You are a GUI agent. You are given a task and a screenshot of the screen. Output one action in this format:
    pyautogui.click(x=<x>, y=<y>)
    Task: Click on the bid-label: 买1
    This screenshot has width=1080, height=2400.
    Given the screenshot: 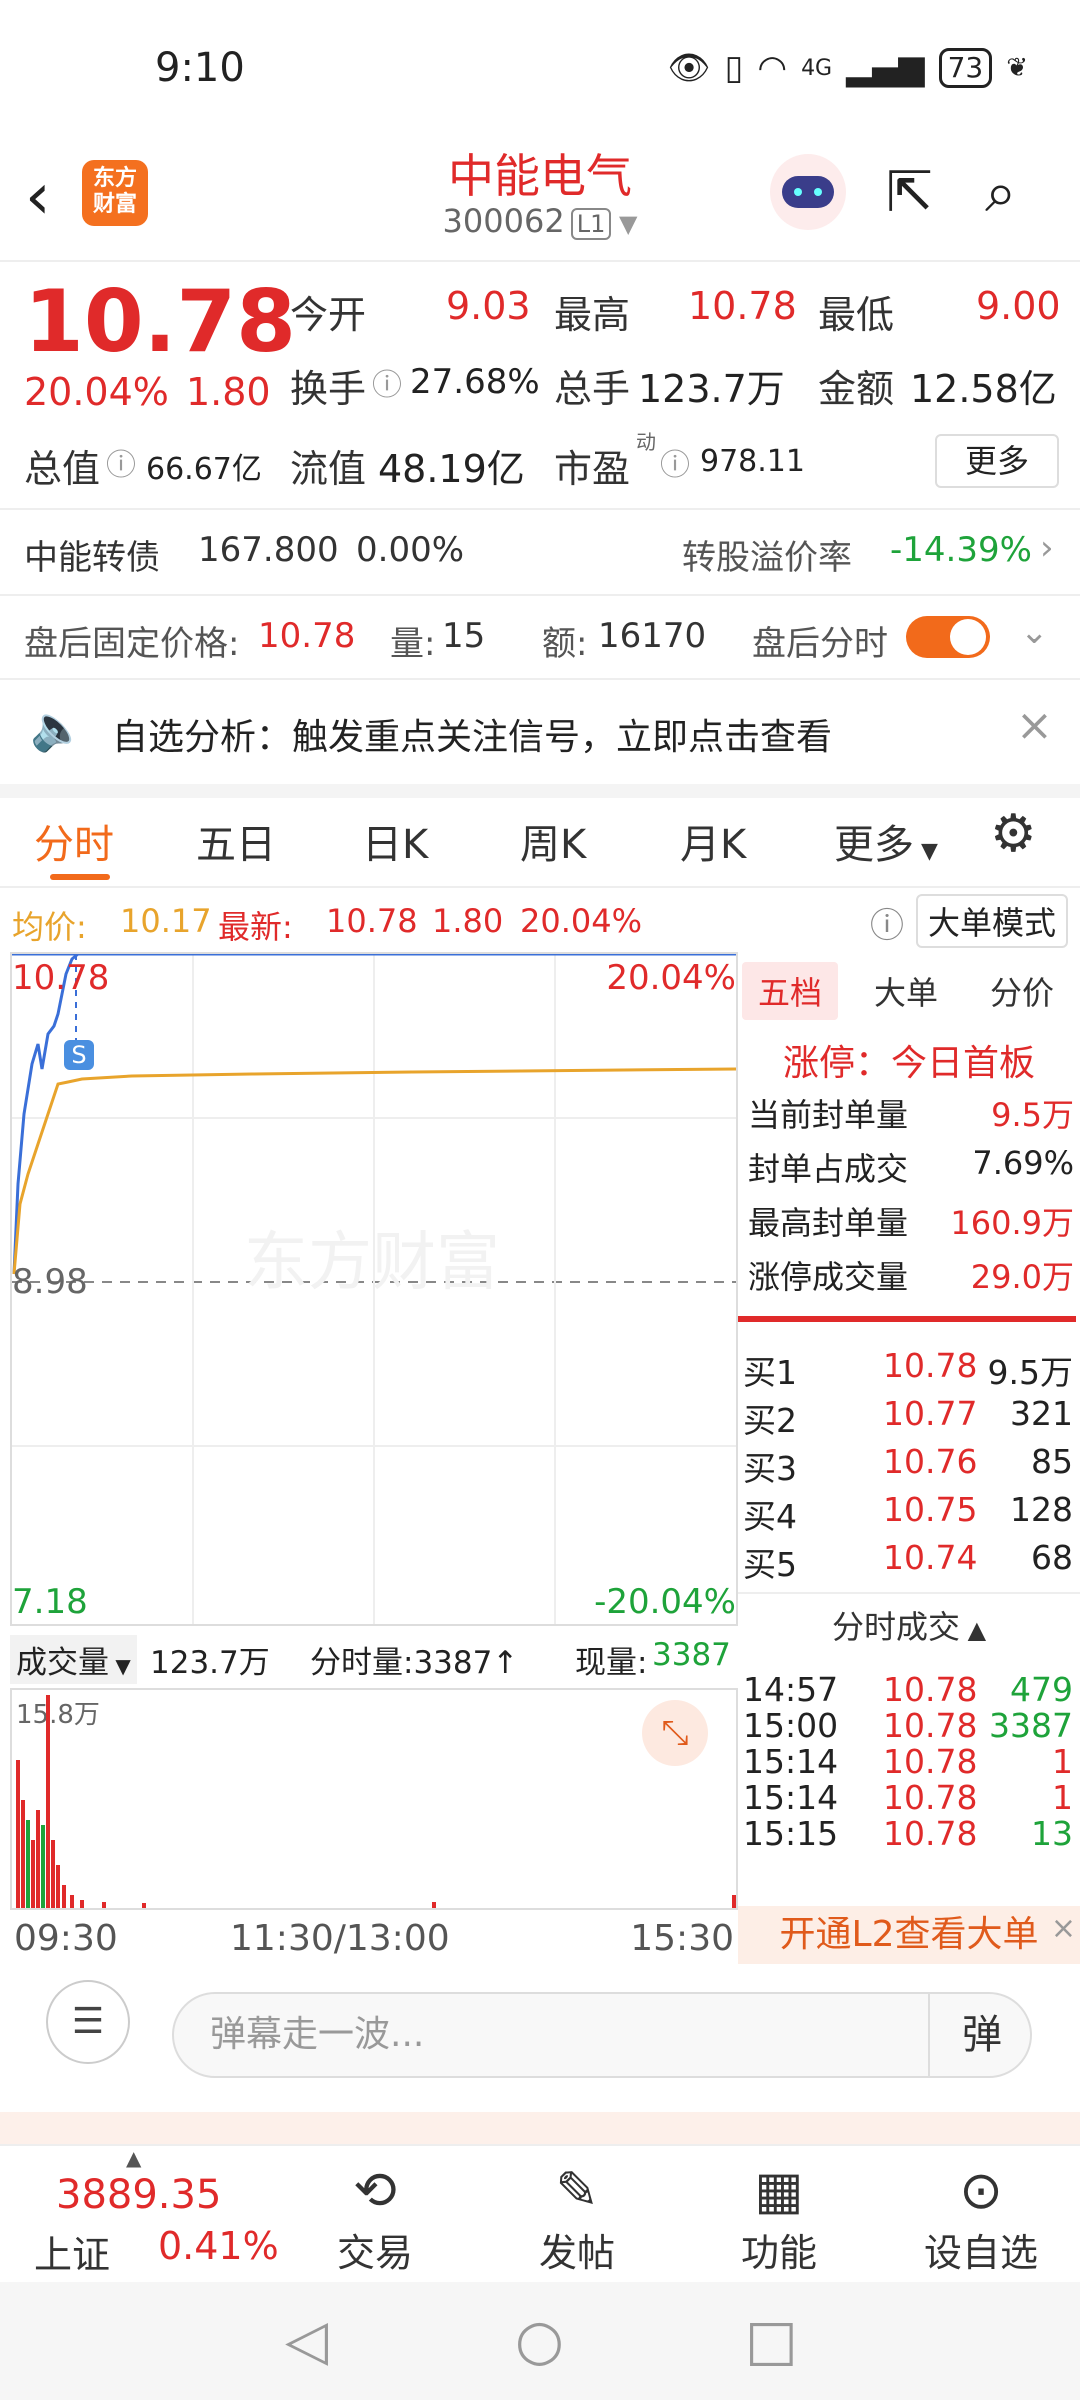 What is the action you would take?
    pyautogui.click(x=770, y=1372)
    